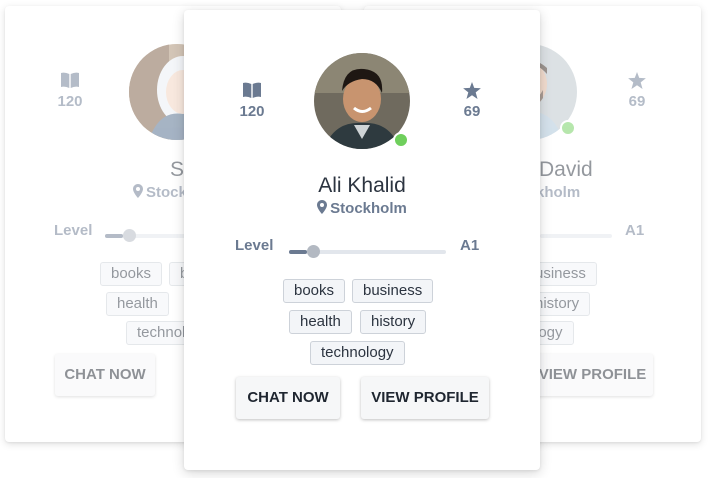 This screenshot has width=708, height=478. I want to click on profile-name: David, so click(566, 169).